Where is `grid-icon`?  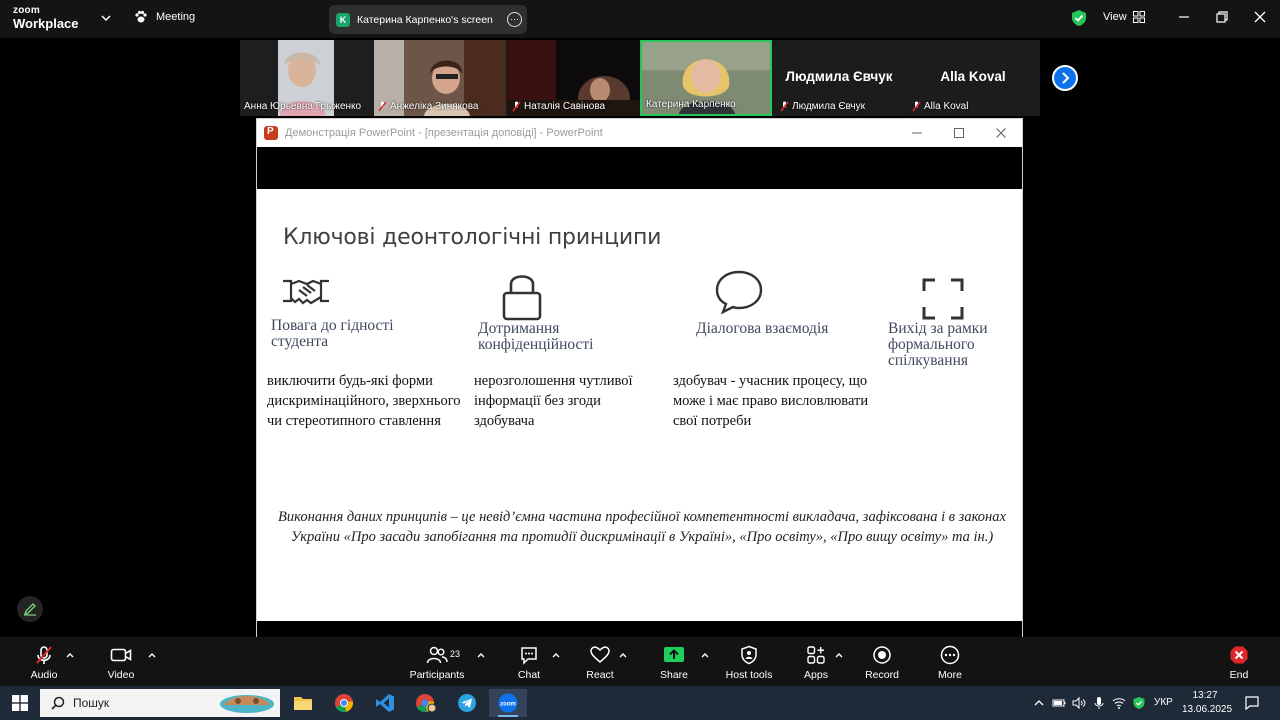 grid-icon is located at coordinates (1138, 17).